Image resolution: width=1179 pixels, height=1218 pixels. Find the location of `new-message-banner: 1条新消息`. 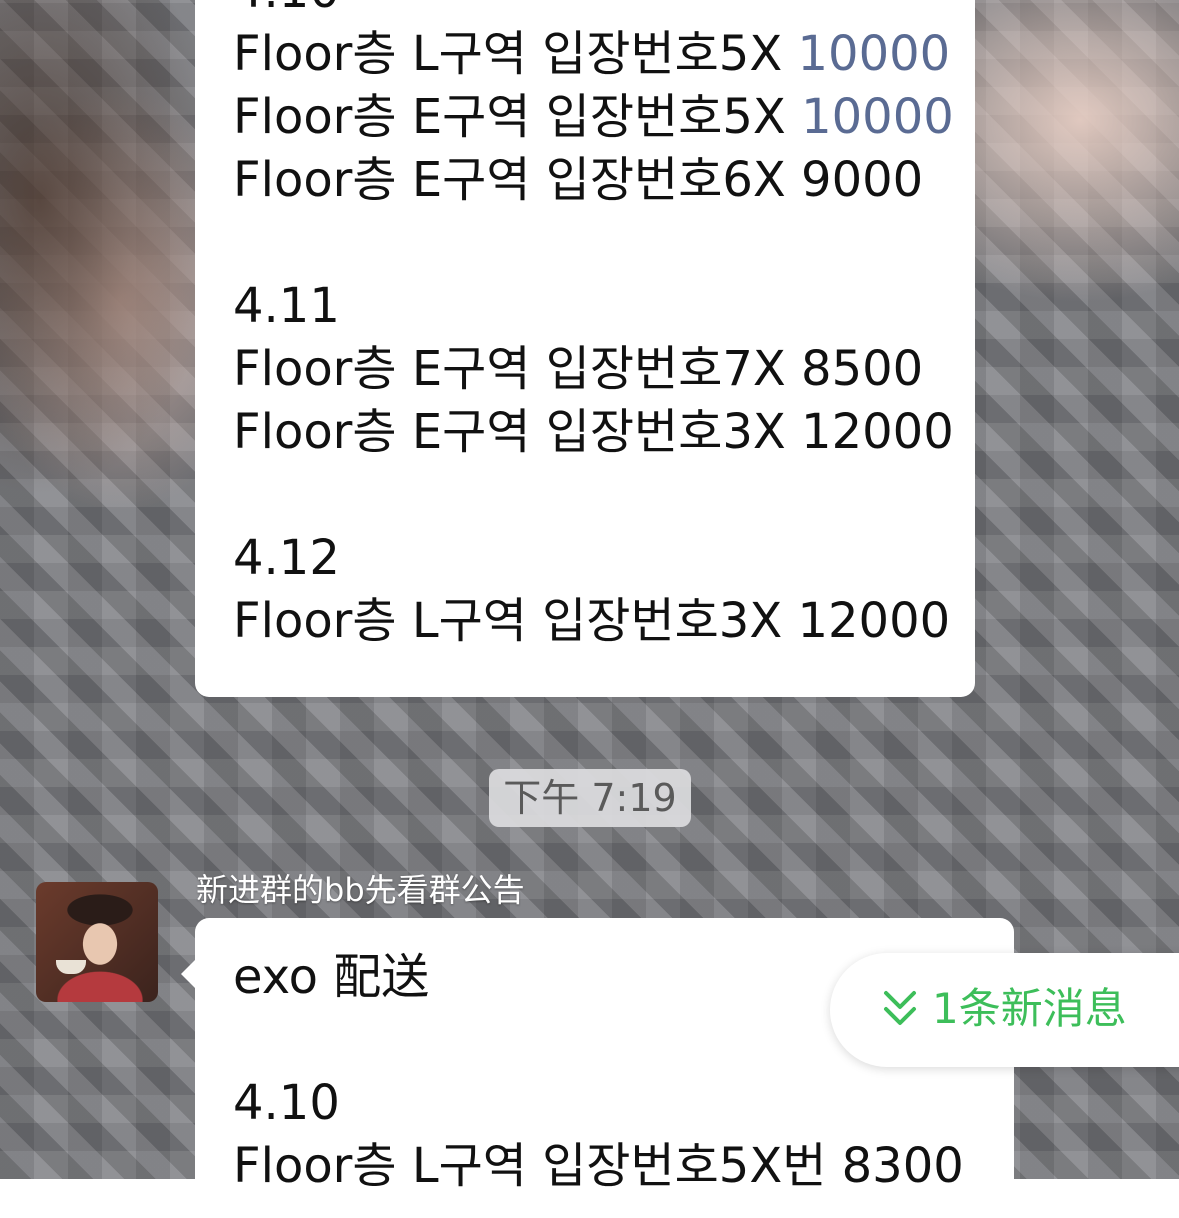

new-message-banner: 1条新消息 is located at coordinates (1004, 1010).